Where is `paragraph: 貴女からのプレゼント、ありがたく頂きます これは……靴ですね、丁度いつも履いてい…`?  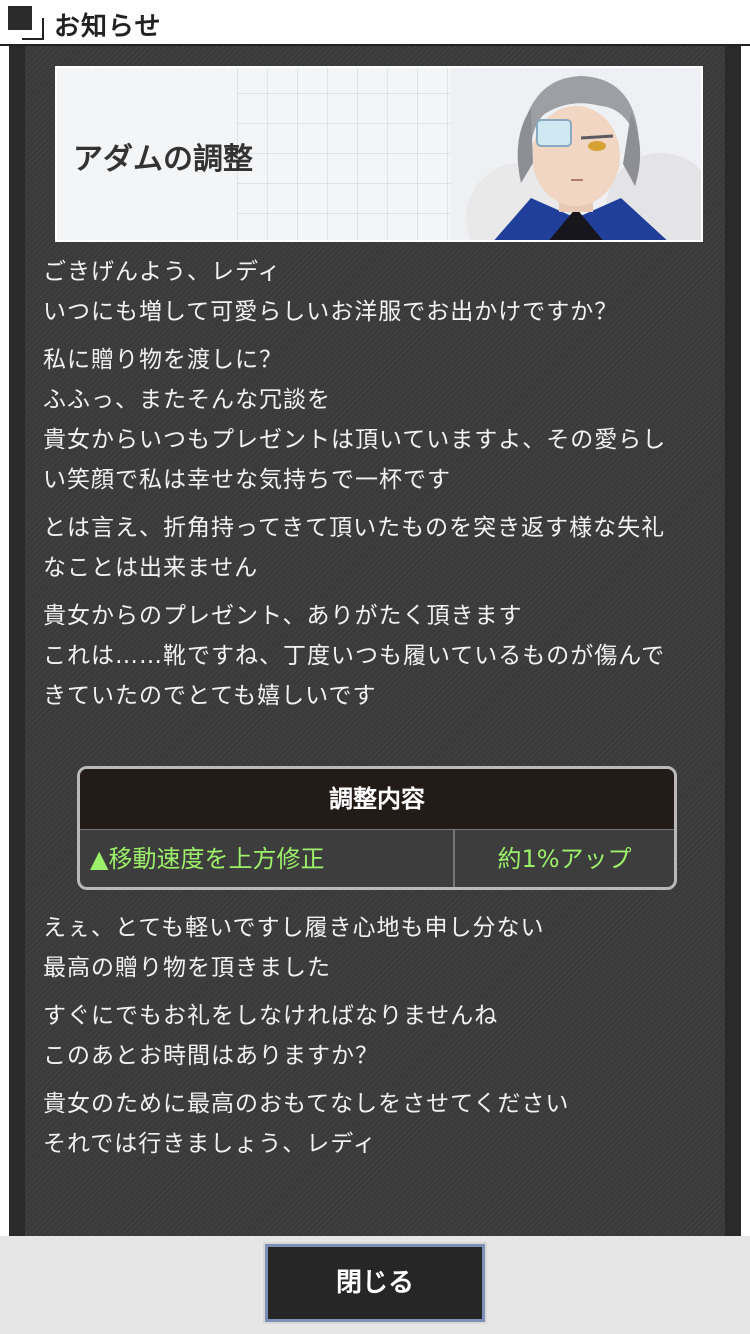 paragraph: 貴女からのプレゼント、ありがたく頂きます これは……靴ですね、丁度いつも履いてい… is located at coordinates (378, 656).